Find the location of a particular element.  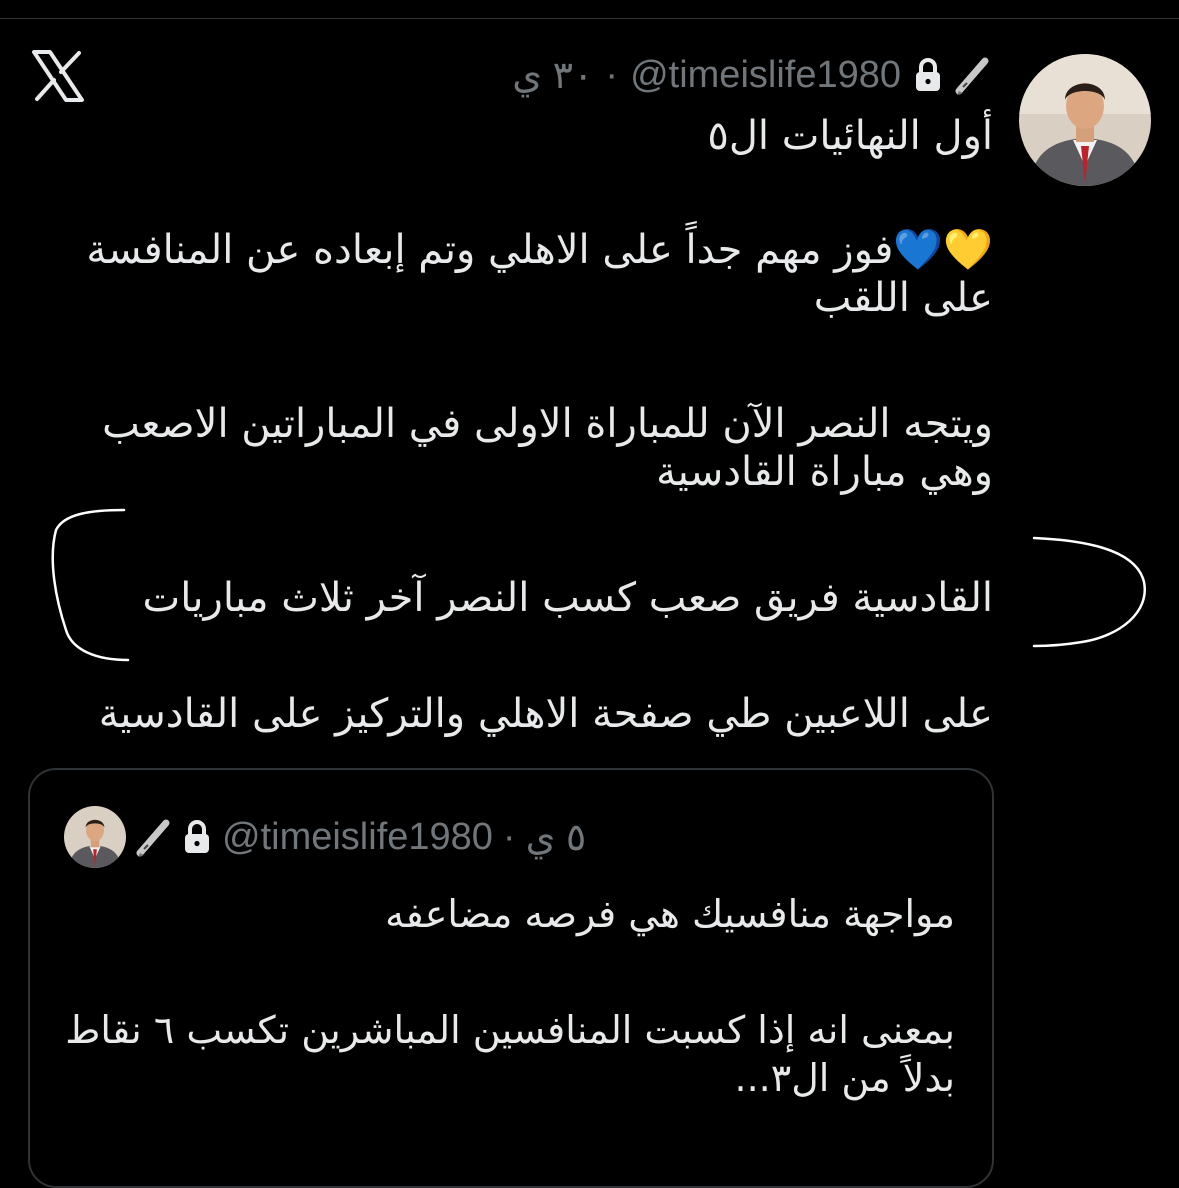

quoted-tweet-text-line: مواجهة منافسيك هي فرصه مضاعفه is located at coordinates (670, 914).